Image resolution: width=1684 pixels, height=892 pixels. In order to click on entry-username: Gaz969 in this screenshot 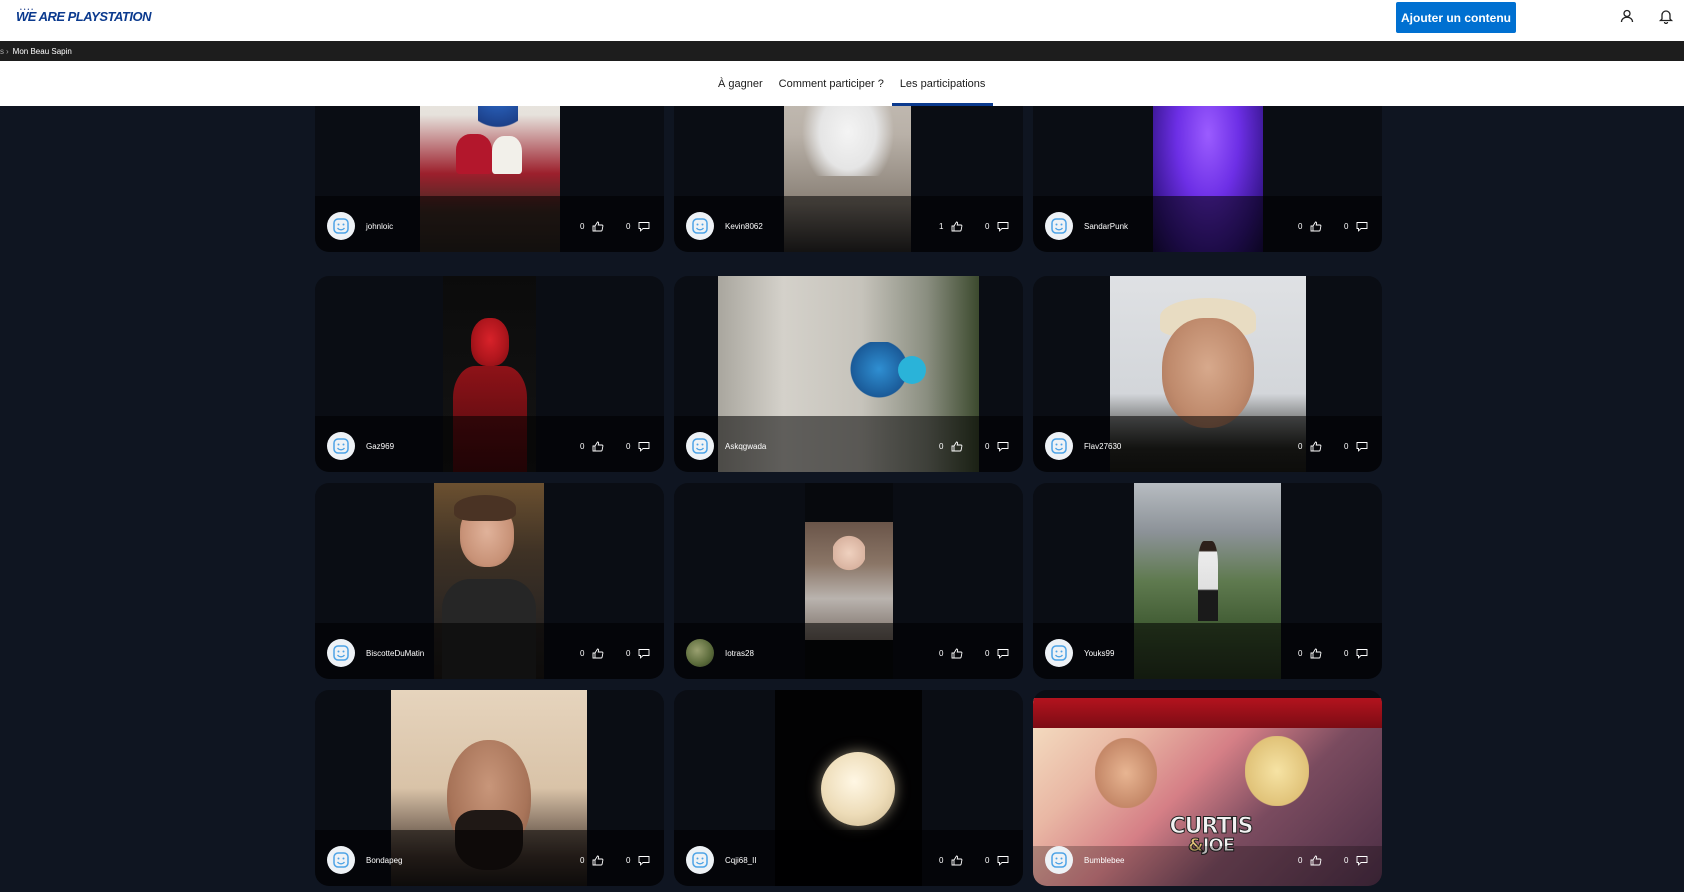, I will do `click(380, 446)`.